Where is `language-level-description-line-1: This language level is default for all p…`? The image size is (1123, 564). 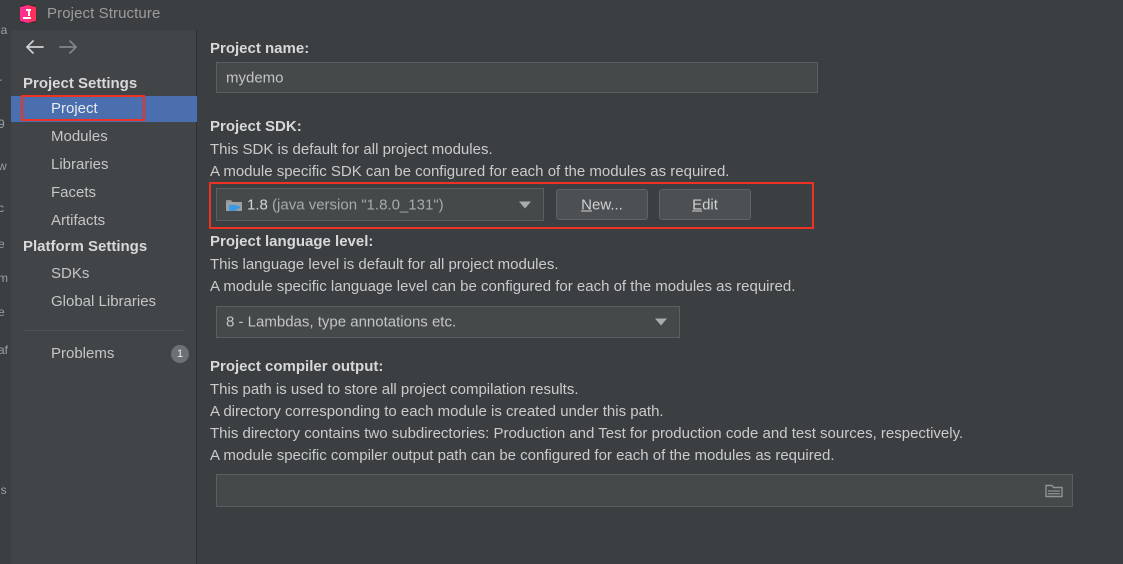
language-level-description-line-1: This language level is default for all p… is located at coordinates (384, 264).